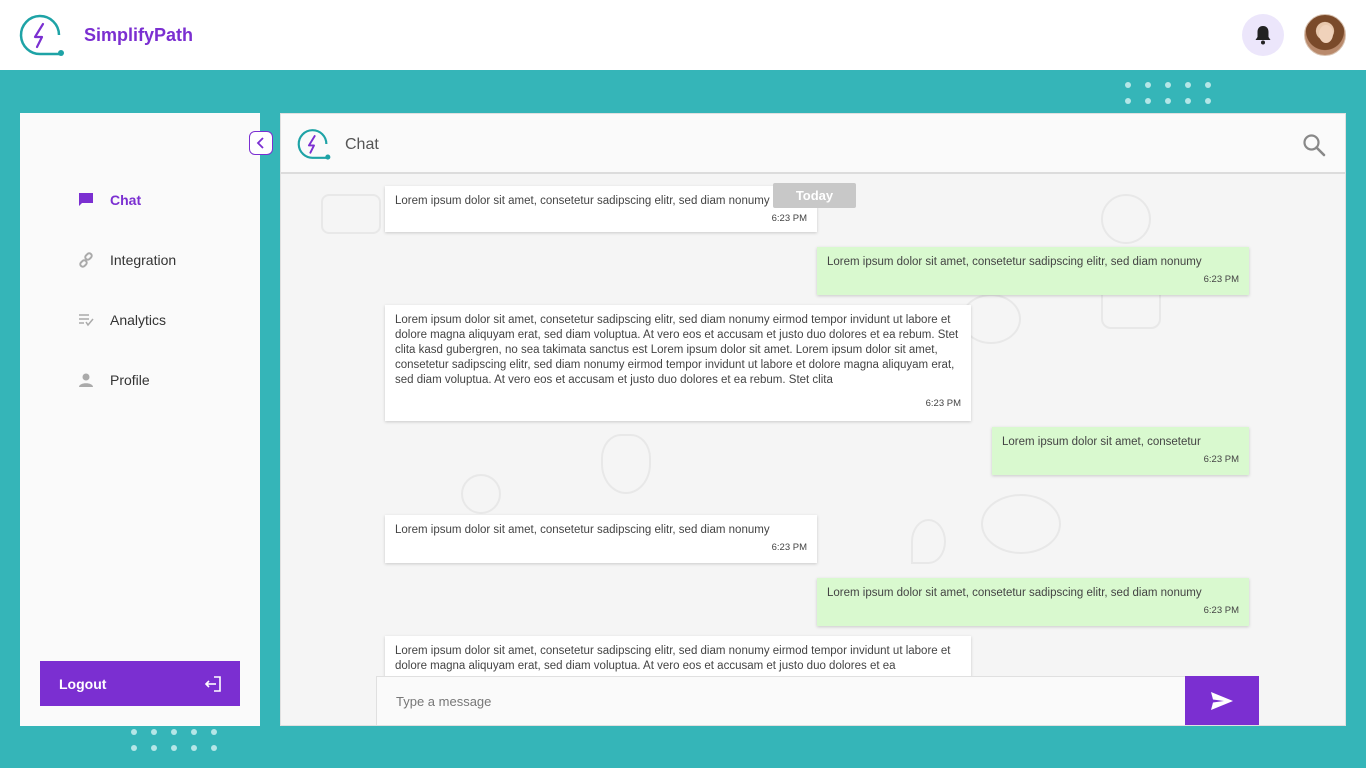 The image size is (1366, 768). I want to click on chat-icon, so click(86, 200).